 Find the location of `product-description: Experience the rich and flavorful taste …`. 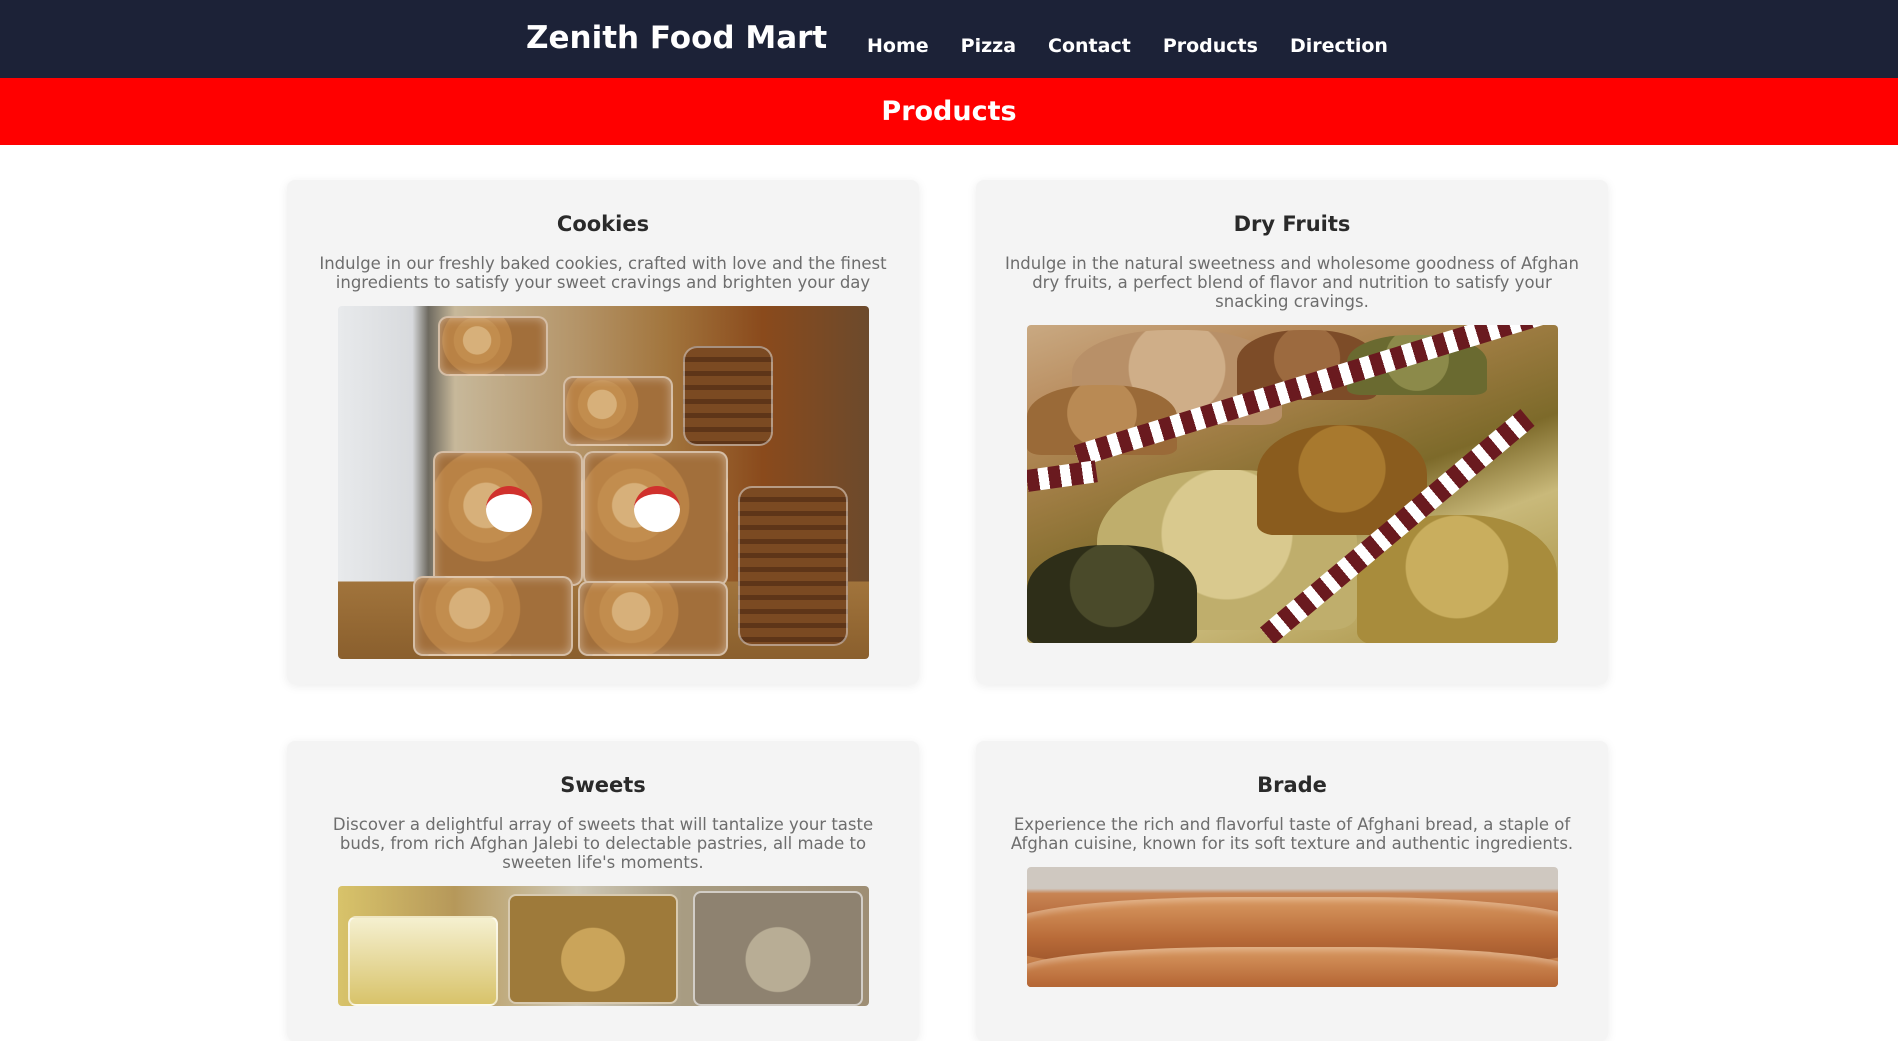

product-description: Experience the rich and flavorful taste … is located at coordinates (1292, 834).